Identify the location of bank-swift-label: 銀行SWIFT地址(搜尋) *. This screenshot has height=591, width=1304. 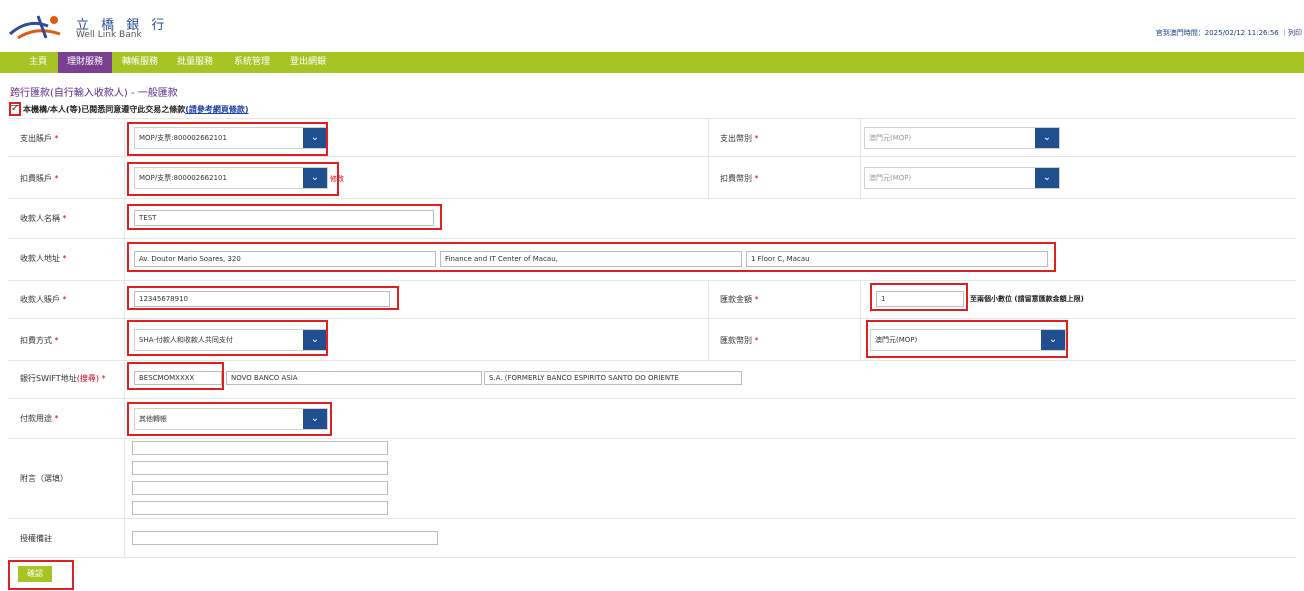
(63, 378).